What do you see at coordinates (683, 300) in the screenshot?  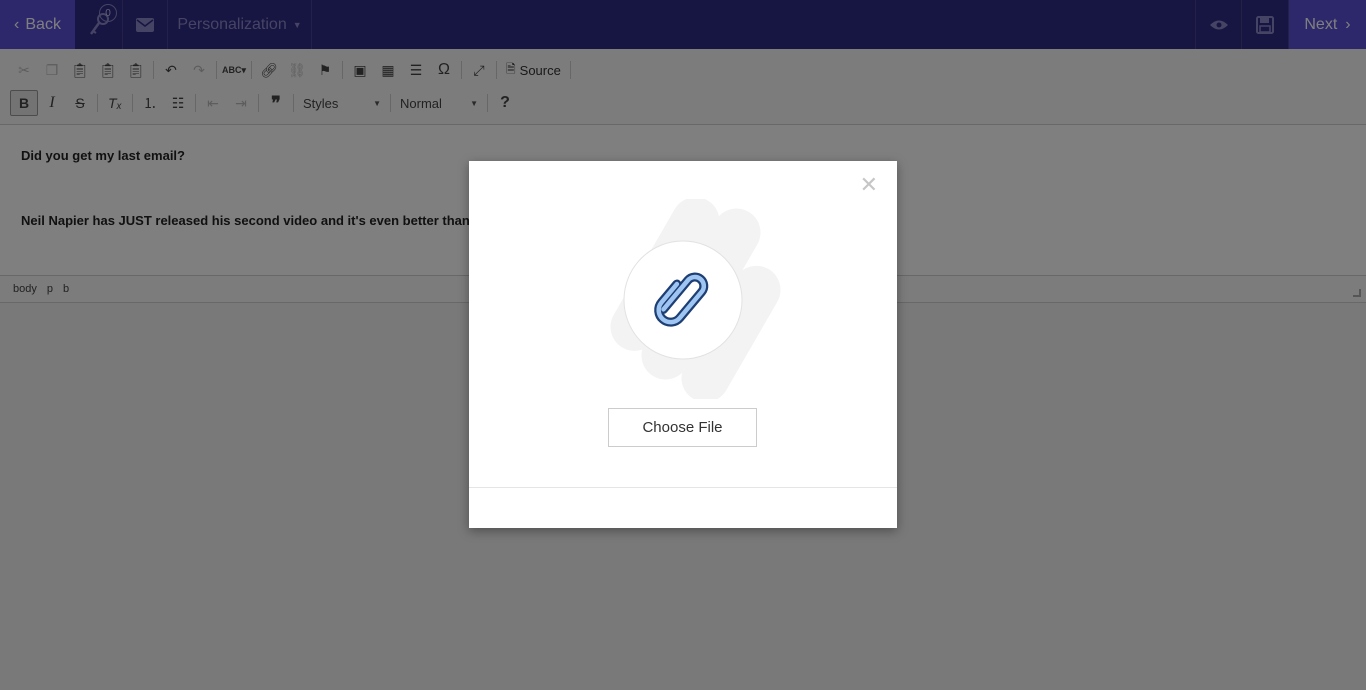 I see `icon-circle` at bounding box center [683, 300].